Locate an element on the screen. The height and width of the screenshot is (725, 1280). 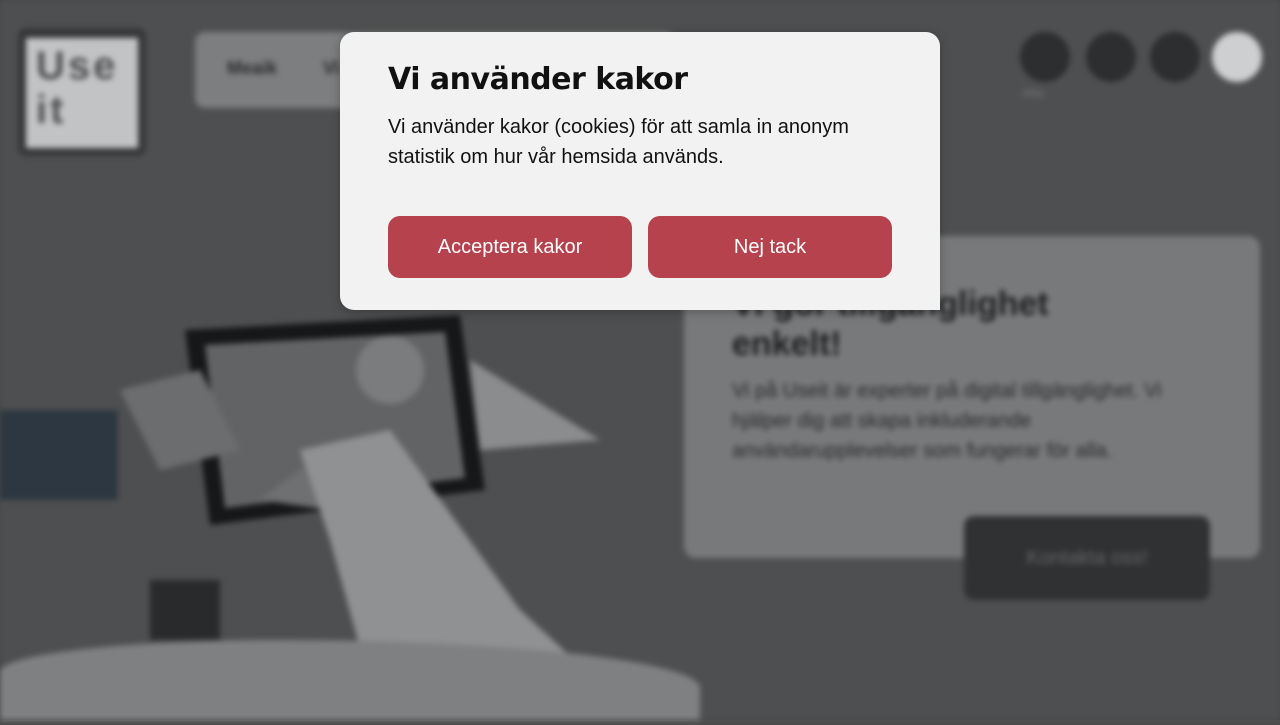
cookie-dialog-title: Vi använder kakor is located at coordinates (538, 79).